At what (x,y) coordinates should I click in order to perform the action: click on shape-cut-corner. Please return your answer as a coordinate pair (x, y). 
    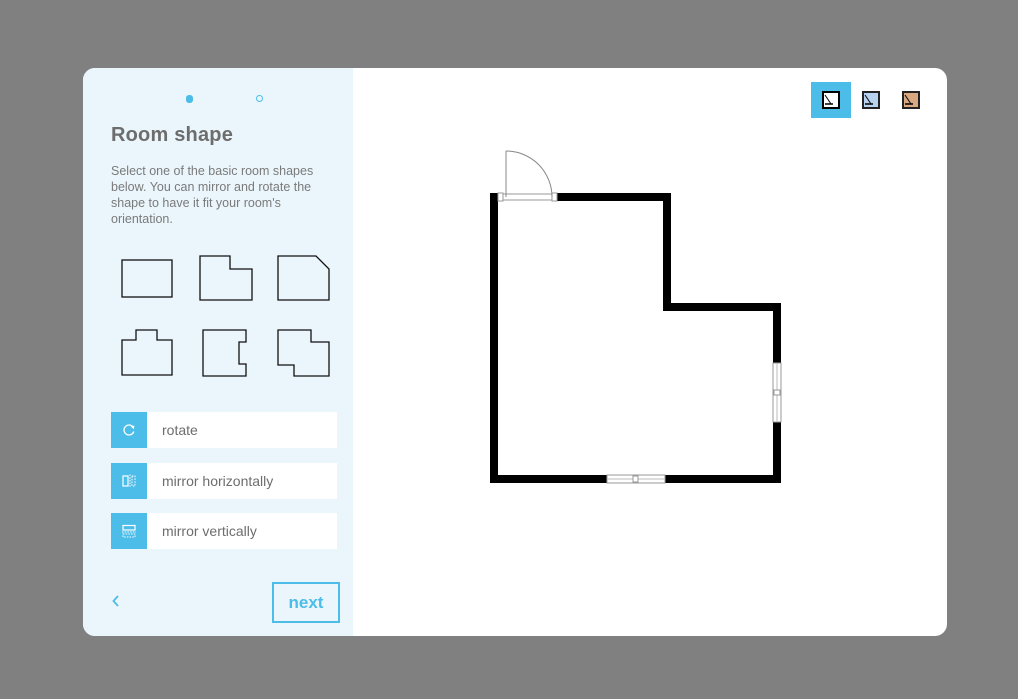
    Looking at the image, I should click on (306, 278).